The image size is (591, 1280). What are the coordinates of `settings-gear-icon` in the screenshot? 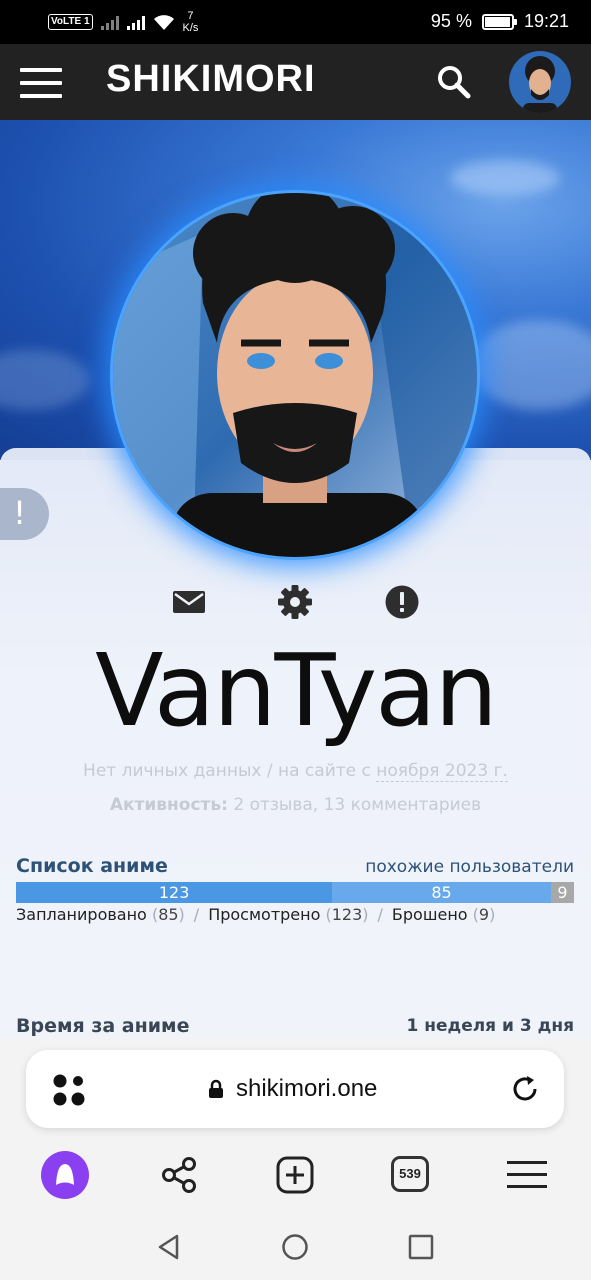 It's located at (295, 602).